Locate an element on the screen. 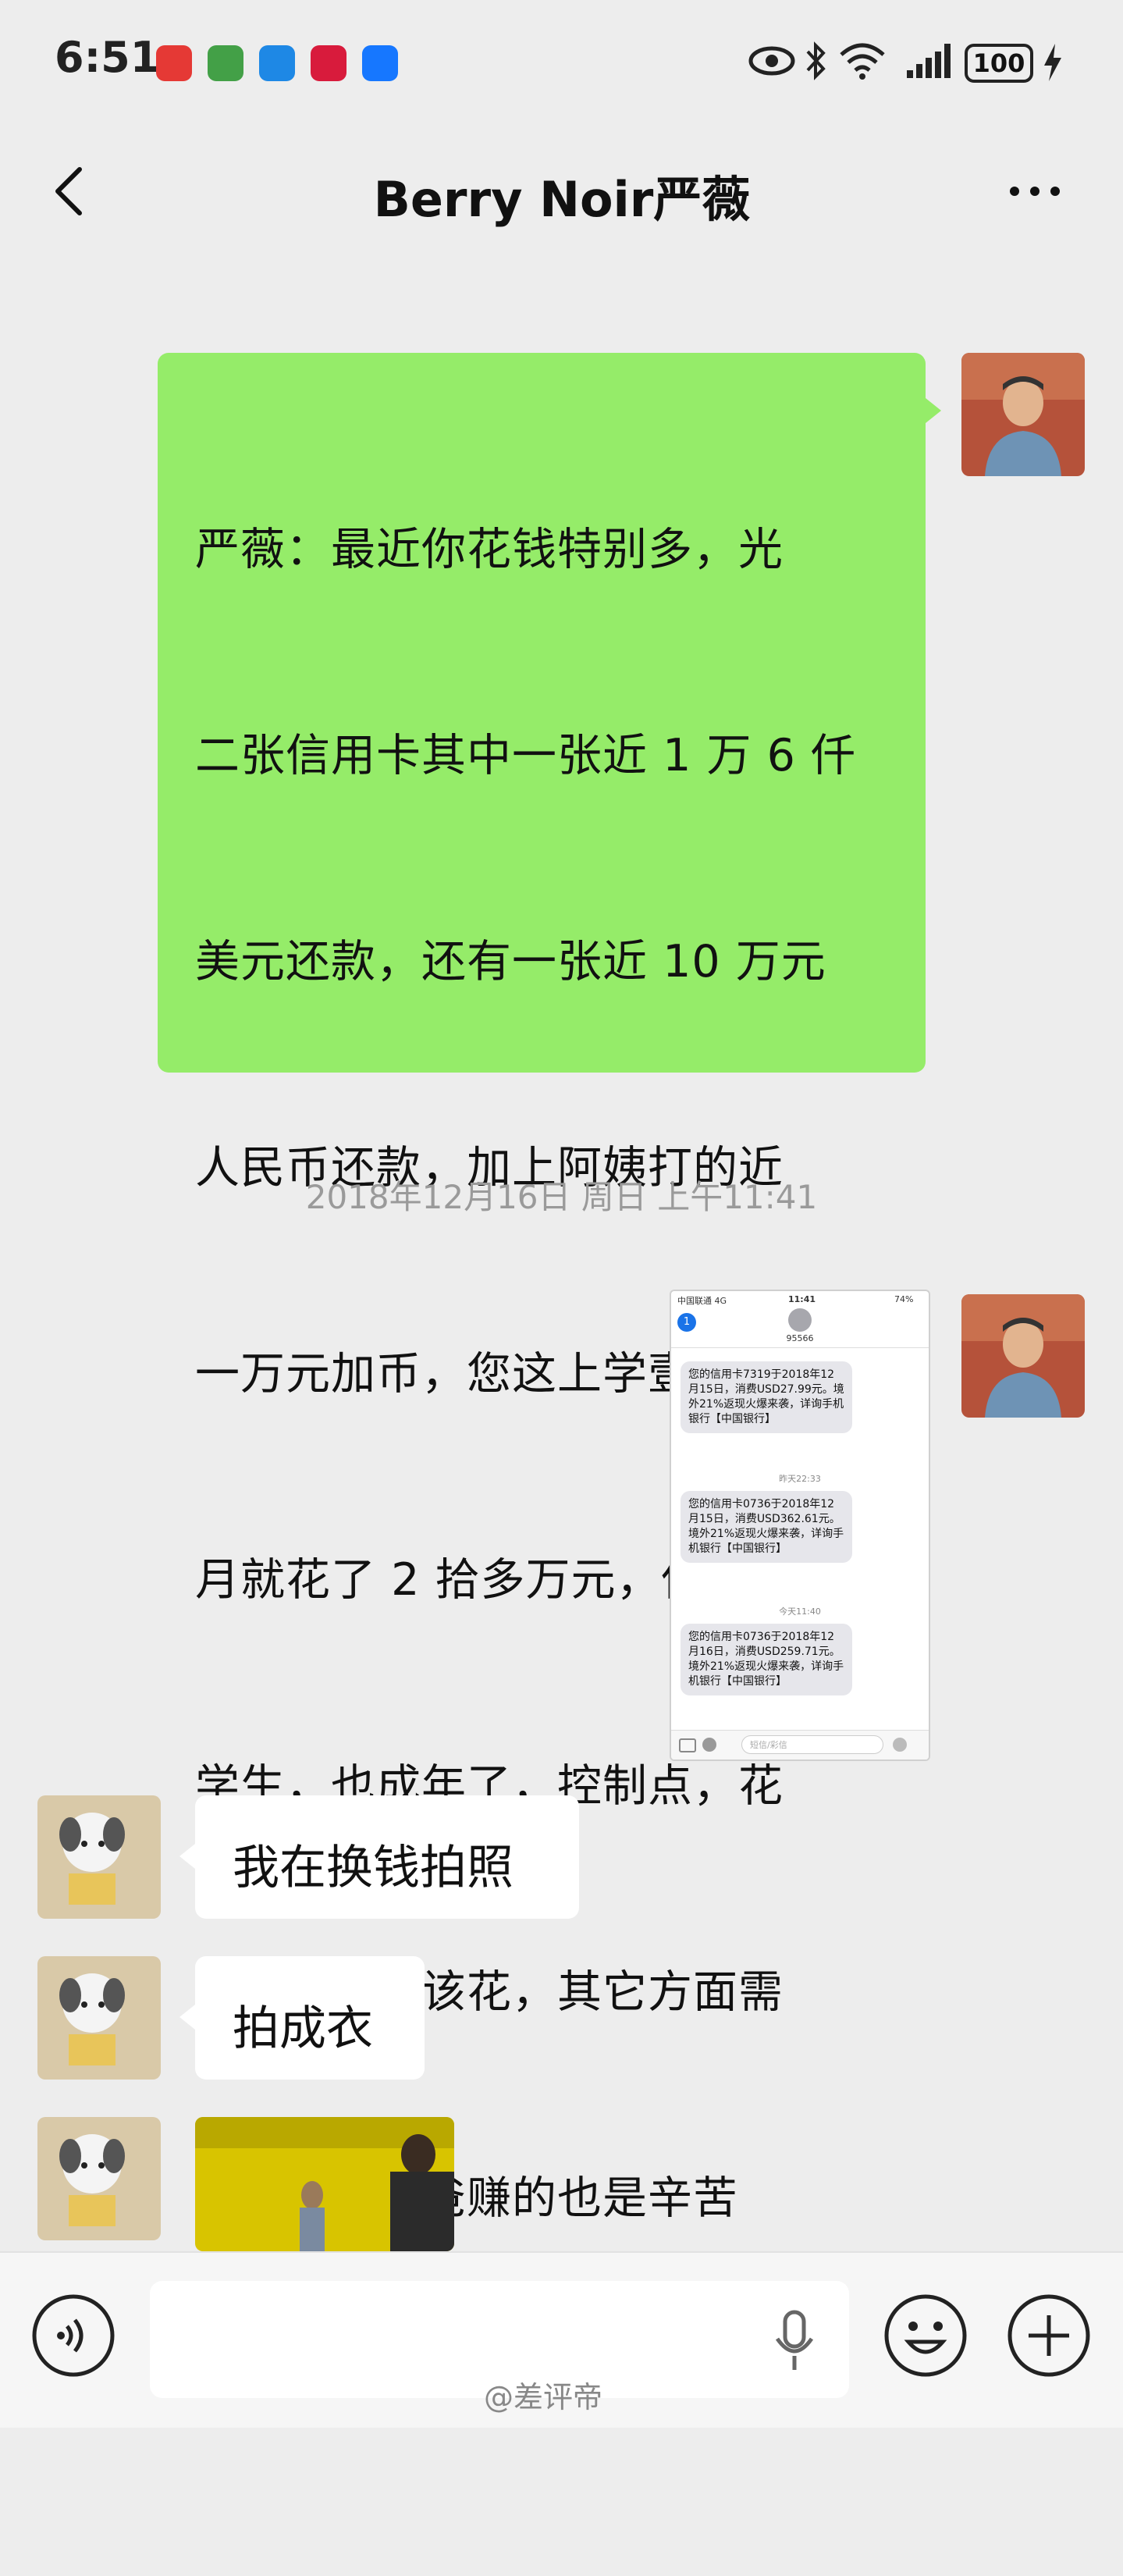 Image resolution: width=1123 pixels, height=2576 pixels. alipay-app-icon is located at coordinates (380, 63).